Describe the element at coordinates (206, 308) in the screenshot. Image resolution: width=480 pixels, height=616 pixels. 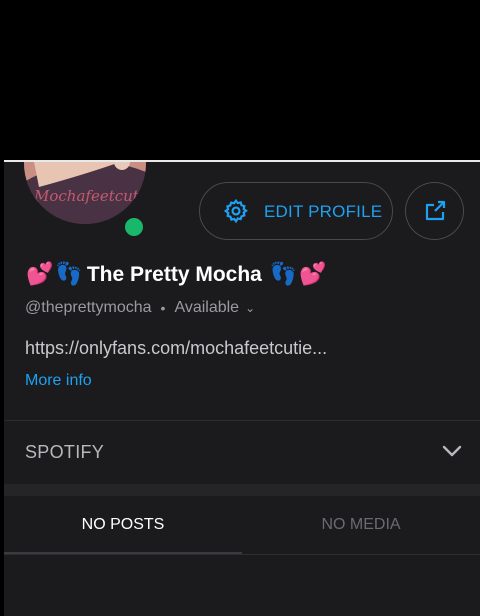
I see `availability-status: Available` at that location.